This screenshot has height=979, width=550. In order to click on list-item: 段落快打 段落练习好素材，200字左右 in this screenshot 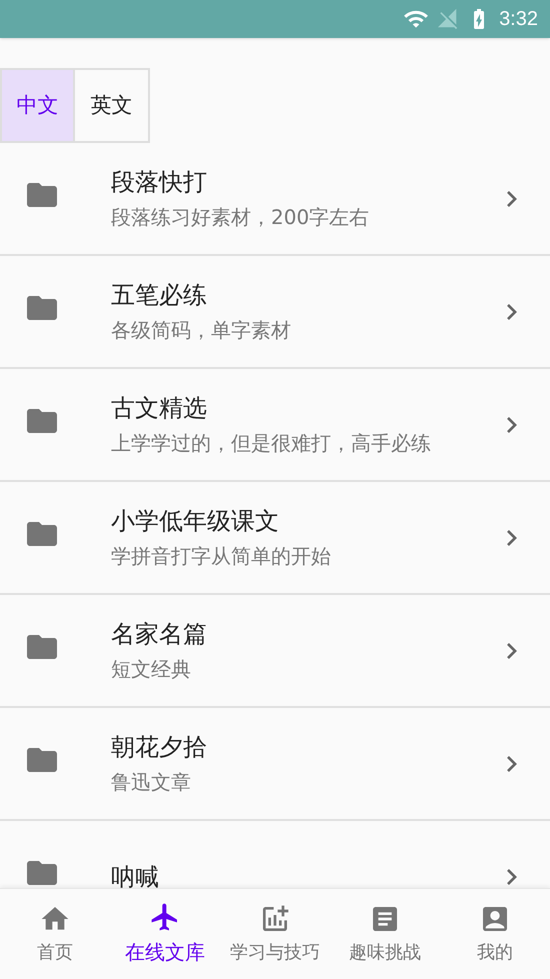, I will do `click(275, 199)`.